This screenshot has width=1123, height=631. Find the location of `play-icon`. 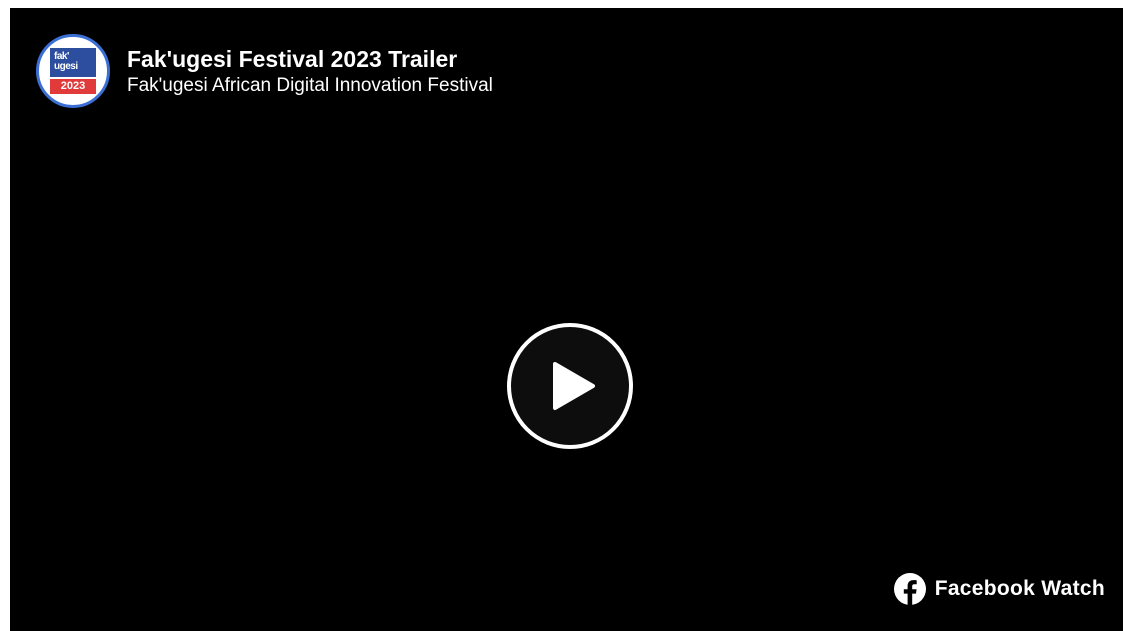

play-icon is located at coordinates (574, 386).